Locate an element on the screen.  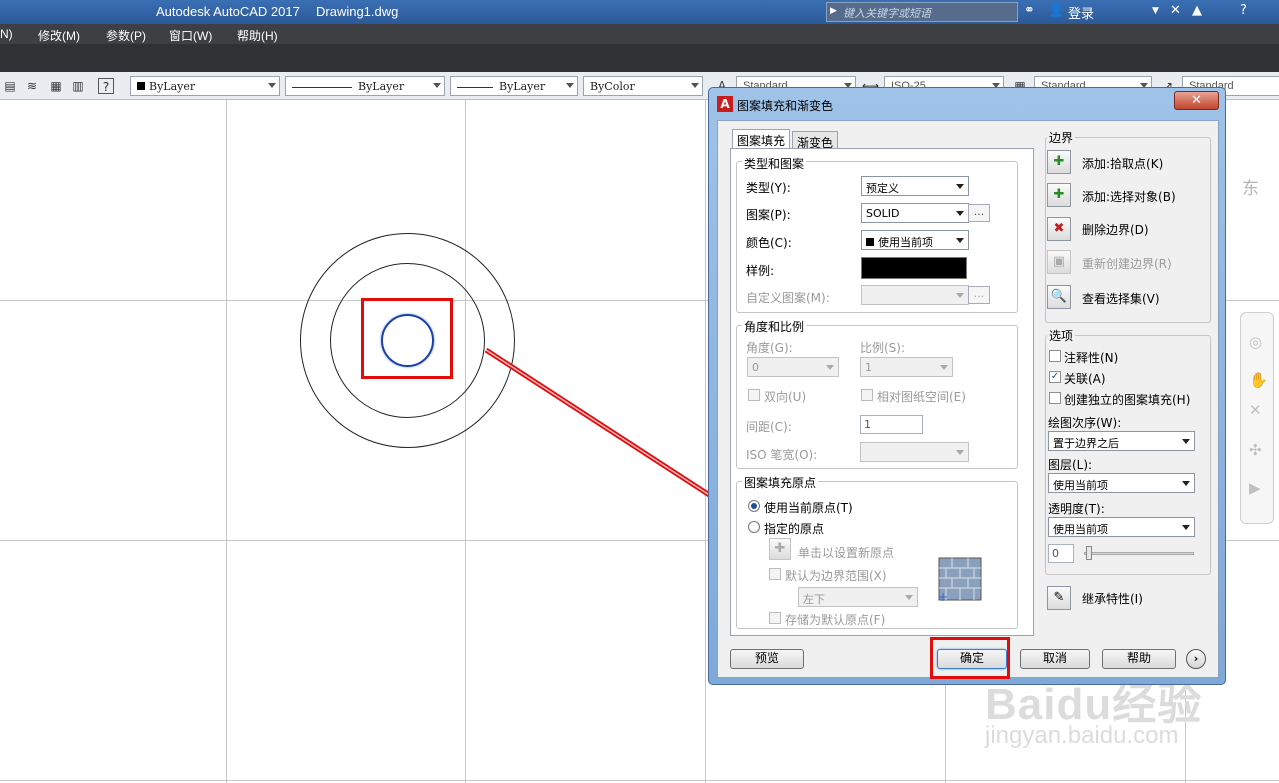
zoom-extents-icon: ✕ is located at coordinates (1255, 410).